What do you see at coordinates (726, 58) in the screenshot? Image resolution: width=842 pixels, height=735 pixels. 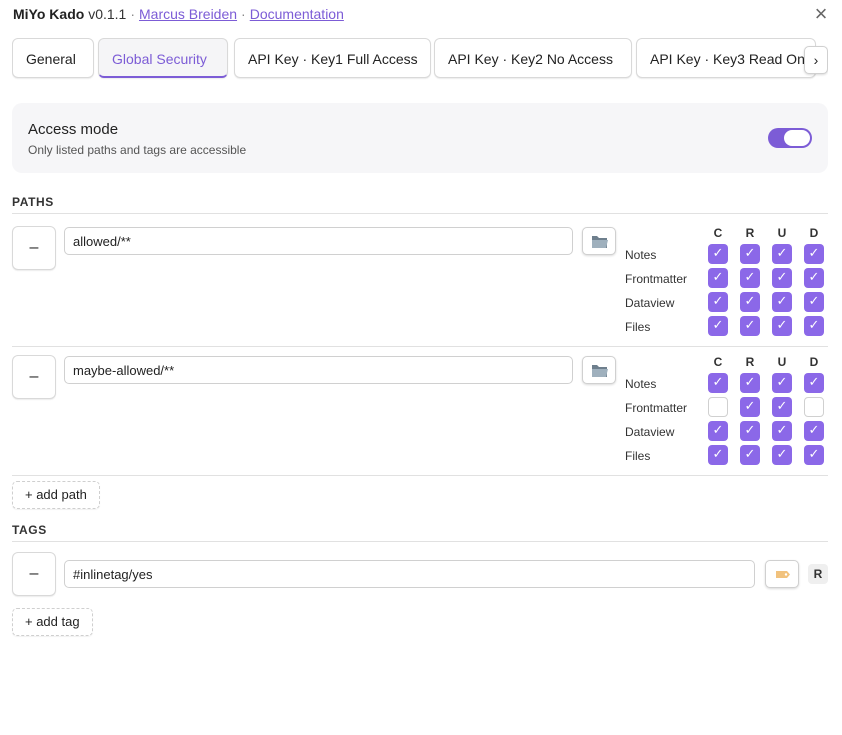 I see `tab-api-key-key3: API Key · Key3 Read On` at bounding box center [726, 58].